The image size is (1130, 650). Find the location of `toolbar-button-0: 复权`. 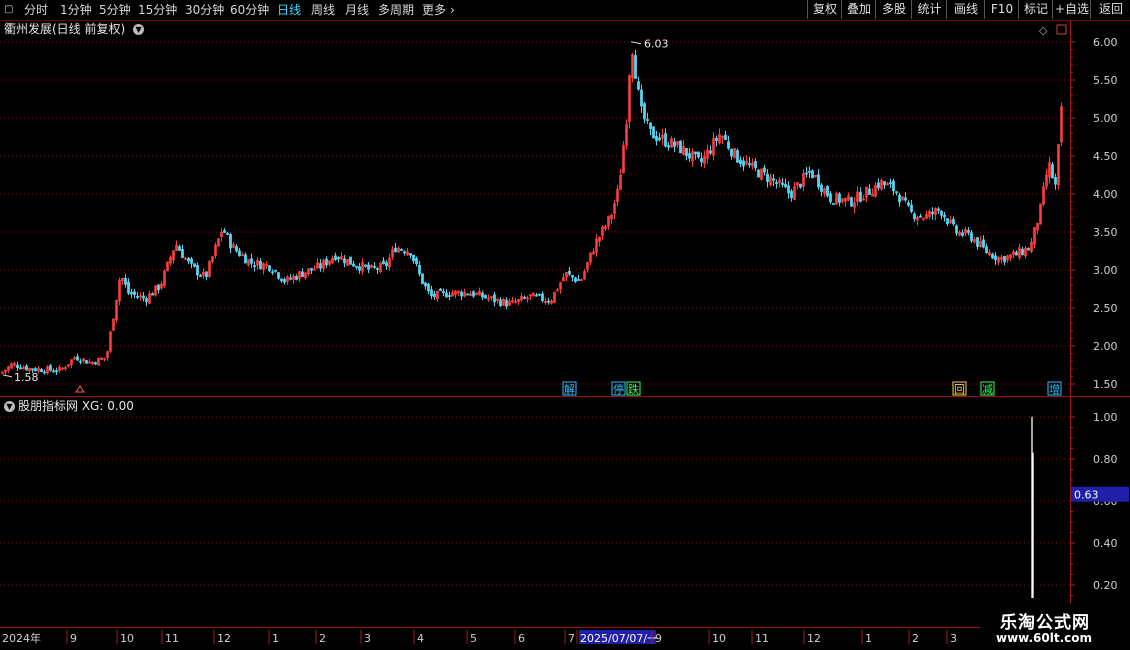

toolbar-button-0: 复权 is located at coordinates (824, 9).